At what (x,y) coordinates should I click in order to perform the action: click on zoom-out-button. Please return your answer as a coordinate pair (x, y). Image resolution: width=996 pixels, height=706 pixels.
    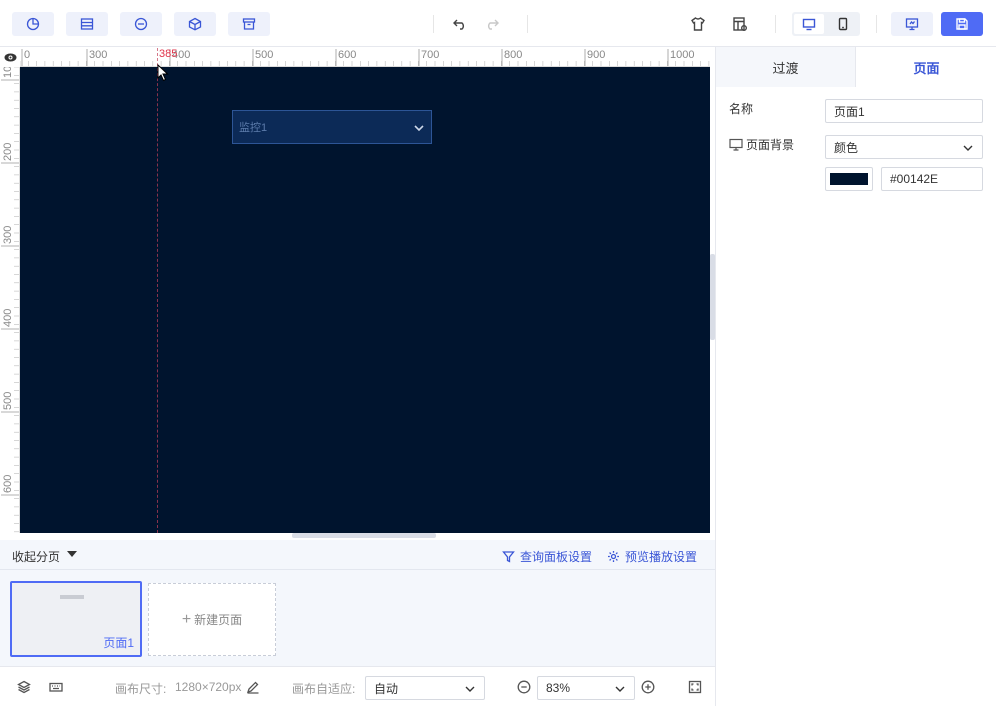
    Looking at the image, I should click on (524, 687).